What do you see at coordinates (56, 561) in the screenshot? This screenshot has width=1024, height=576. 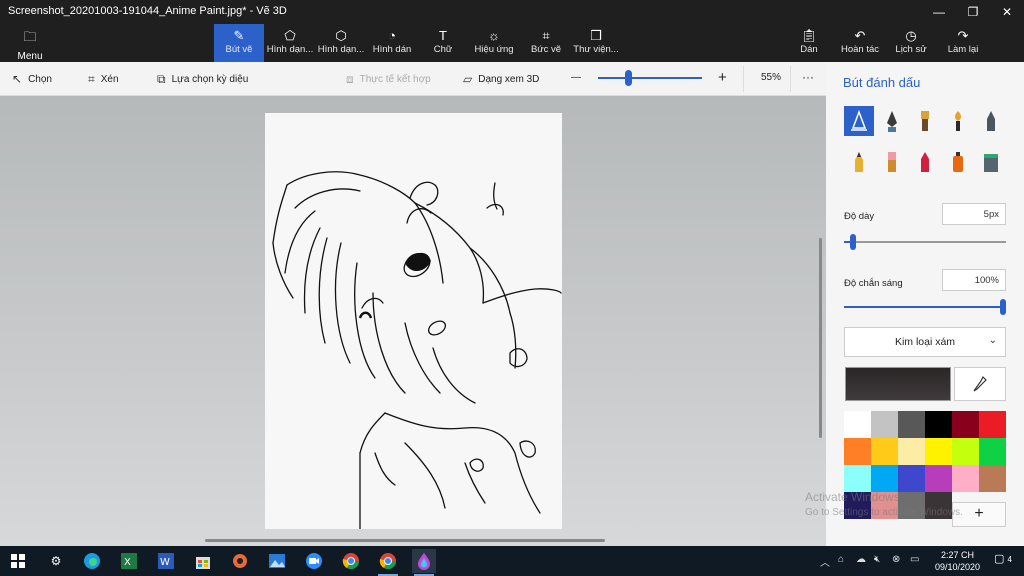 I see `settings-app: ⚙` at bounding box center [56, 561].